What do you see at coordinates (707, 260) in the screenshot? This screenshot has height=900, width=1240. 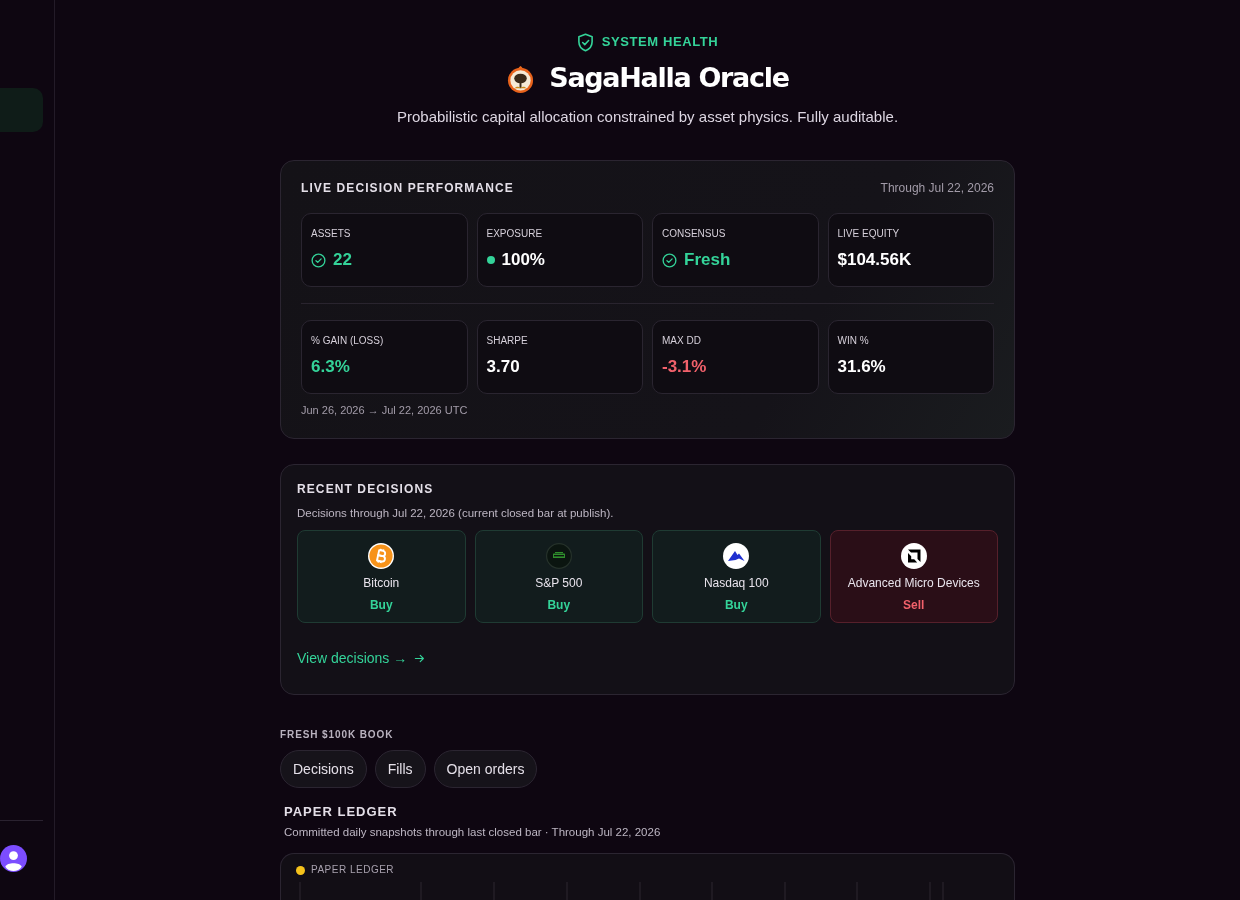 I see `stat-value: Fresh` at bounding box center [707, 260].